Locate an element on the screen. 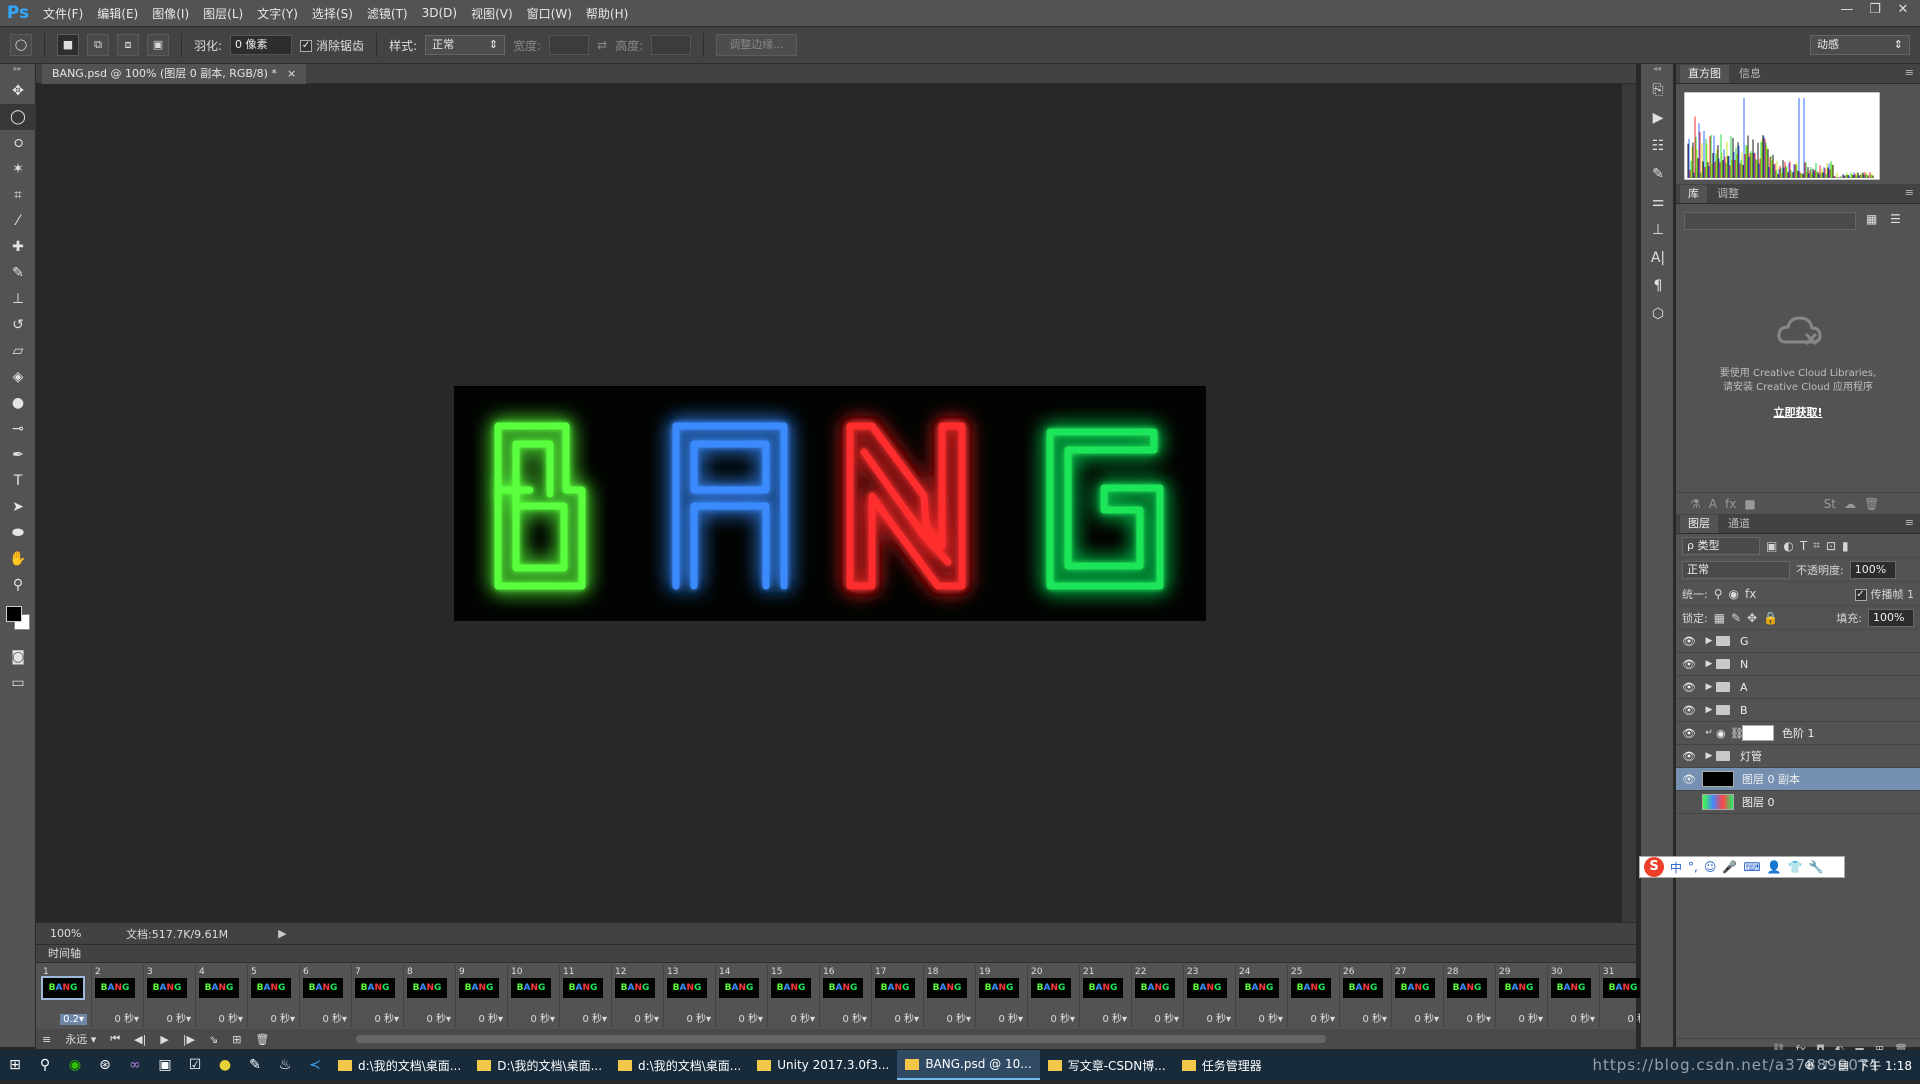  ellipse-shape-tool-icon: ⬬ is located at coordinates (18, 533).